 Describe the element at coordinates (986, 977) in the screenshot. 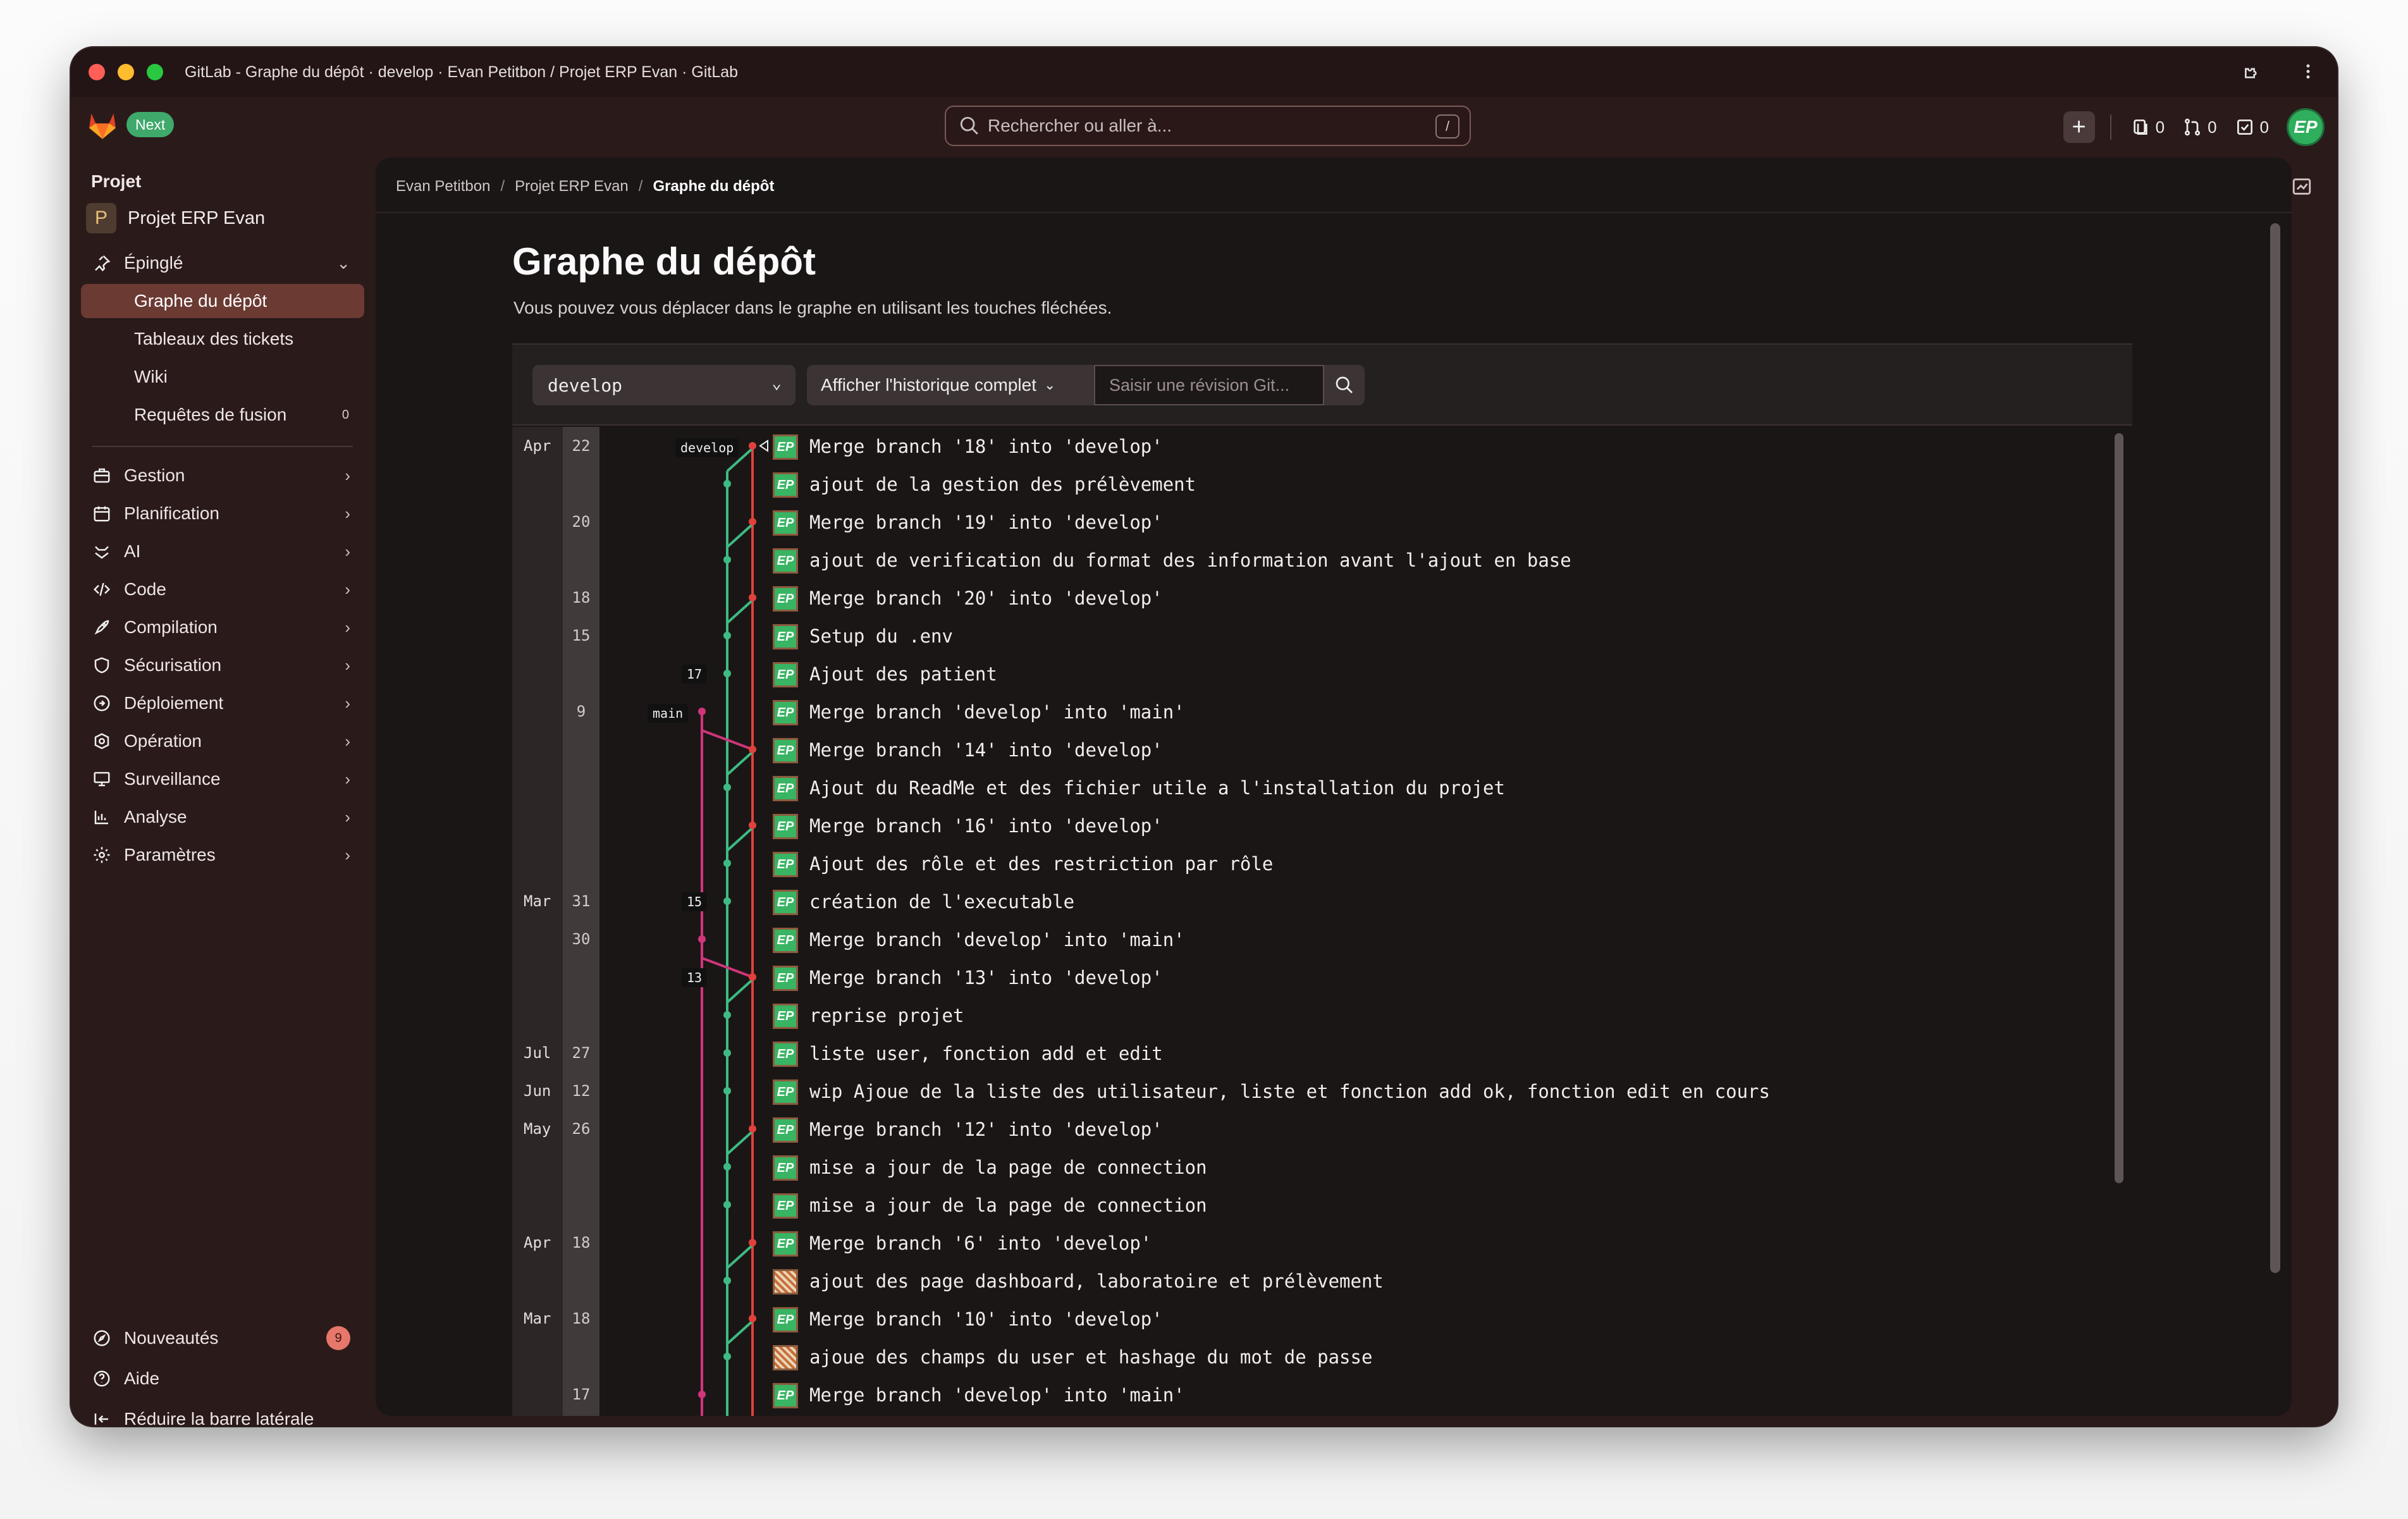

I see `commit-message: Merge branch '13' into 'develop'` at that location.